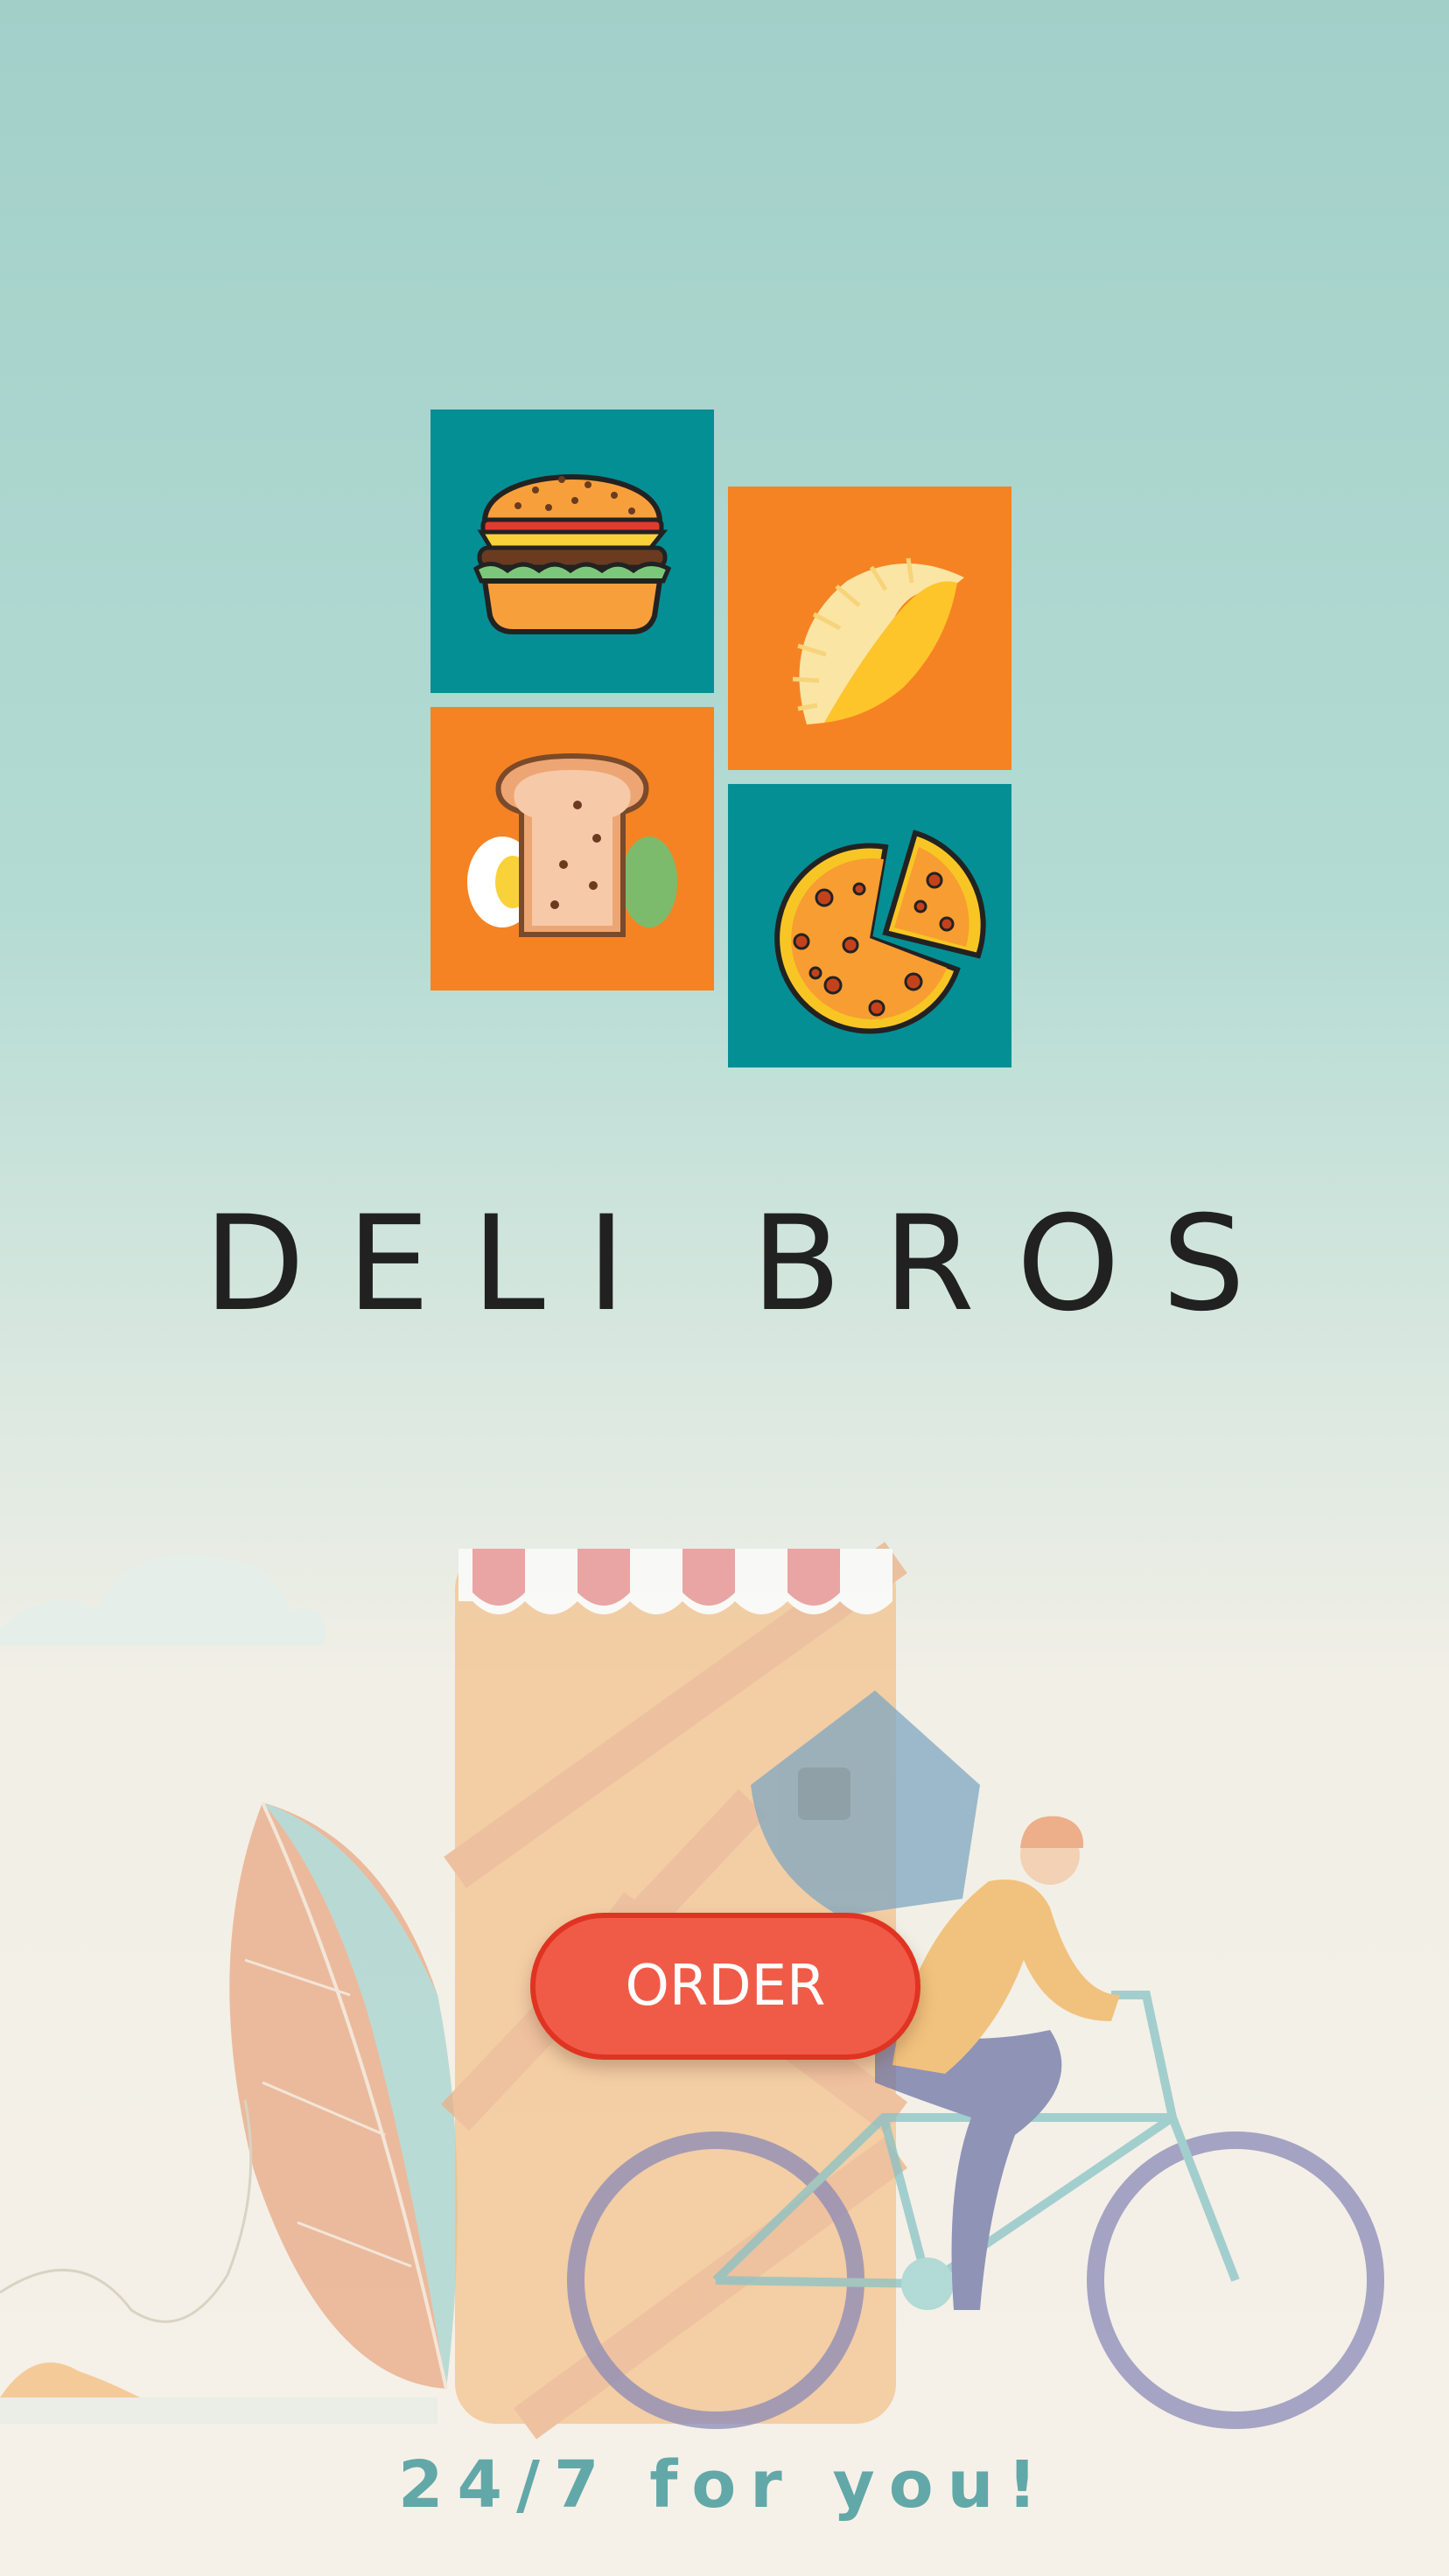 This screenshot has width=1449, height=2576. I want to click on logo-tile-empanada, so click(870, 628).